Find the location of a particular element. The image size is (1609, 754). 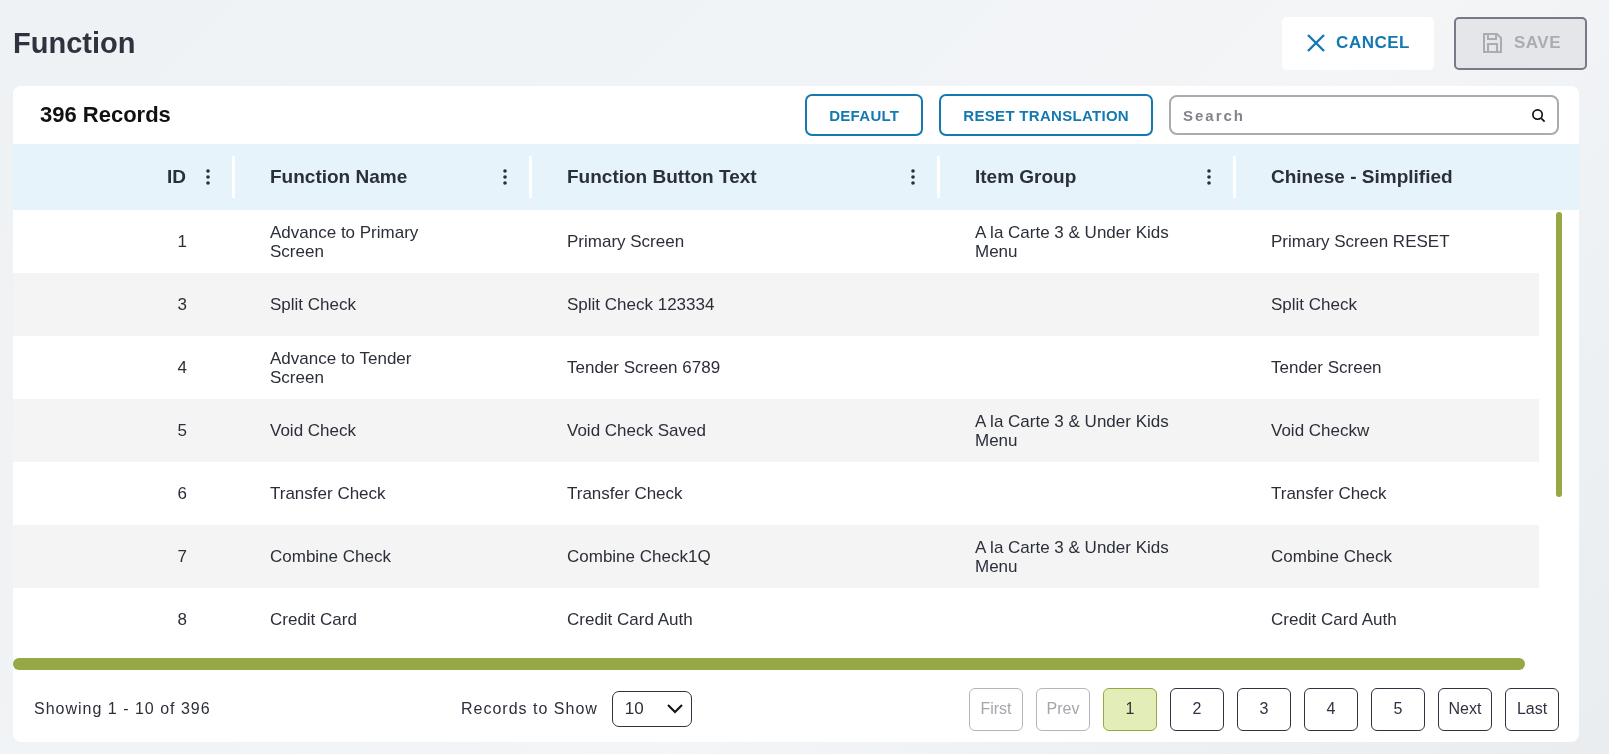

page-button: Last is located at coordinates (1532, 709).